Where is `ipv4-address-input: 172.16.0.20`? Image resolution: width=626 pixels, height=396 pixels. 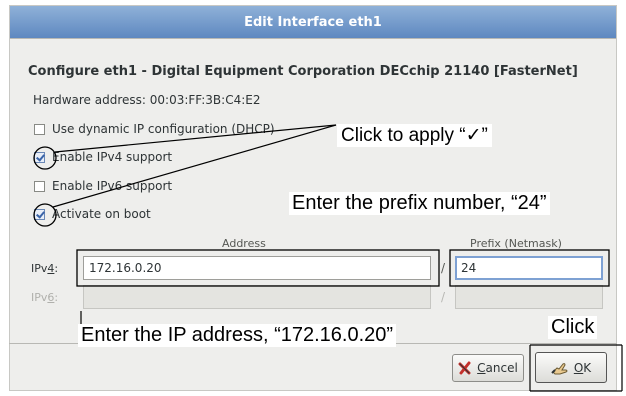 ipv4-address-input: 172.16.0.20 is located at coordinates (257, 268).